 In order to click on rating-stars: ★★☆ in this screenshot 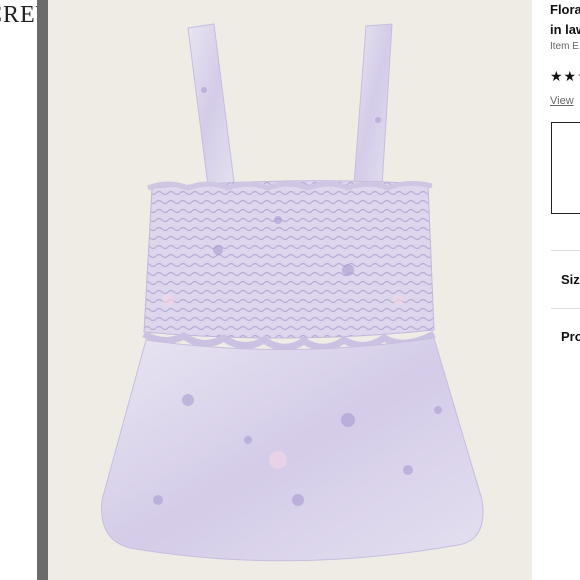, I will do `click(565, 76)`.